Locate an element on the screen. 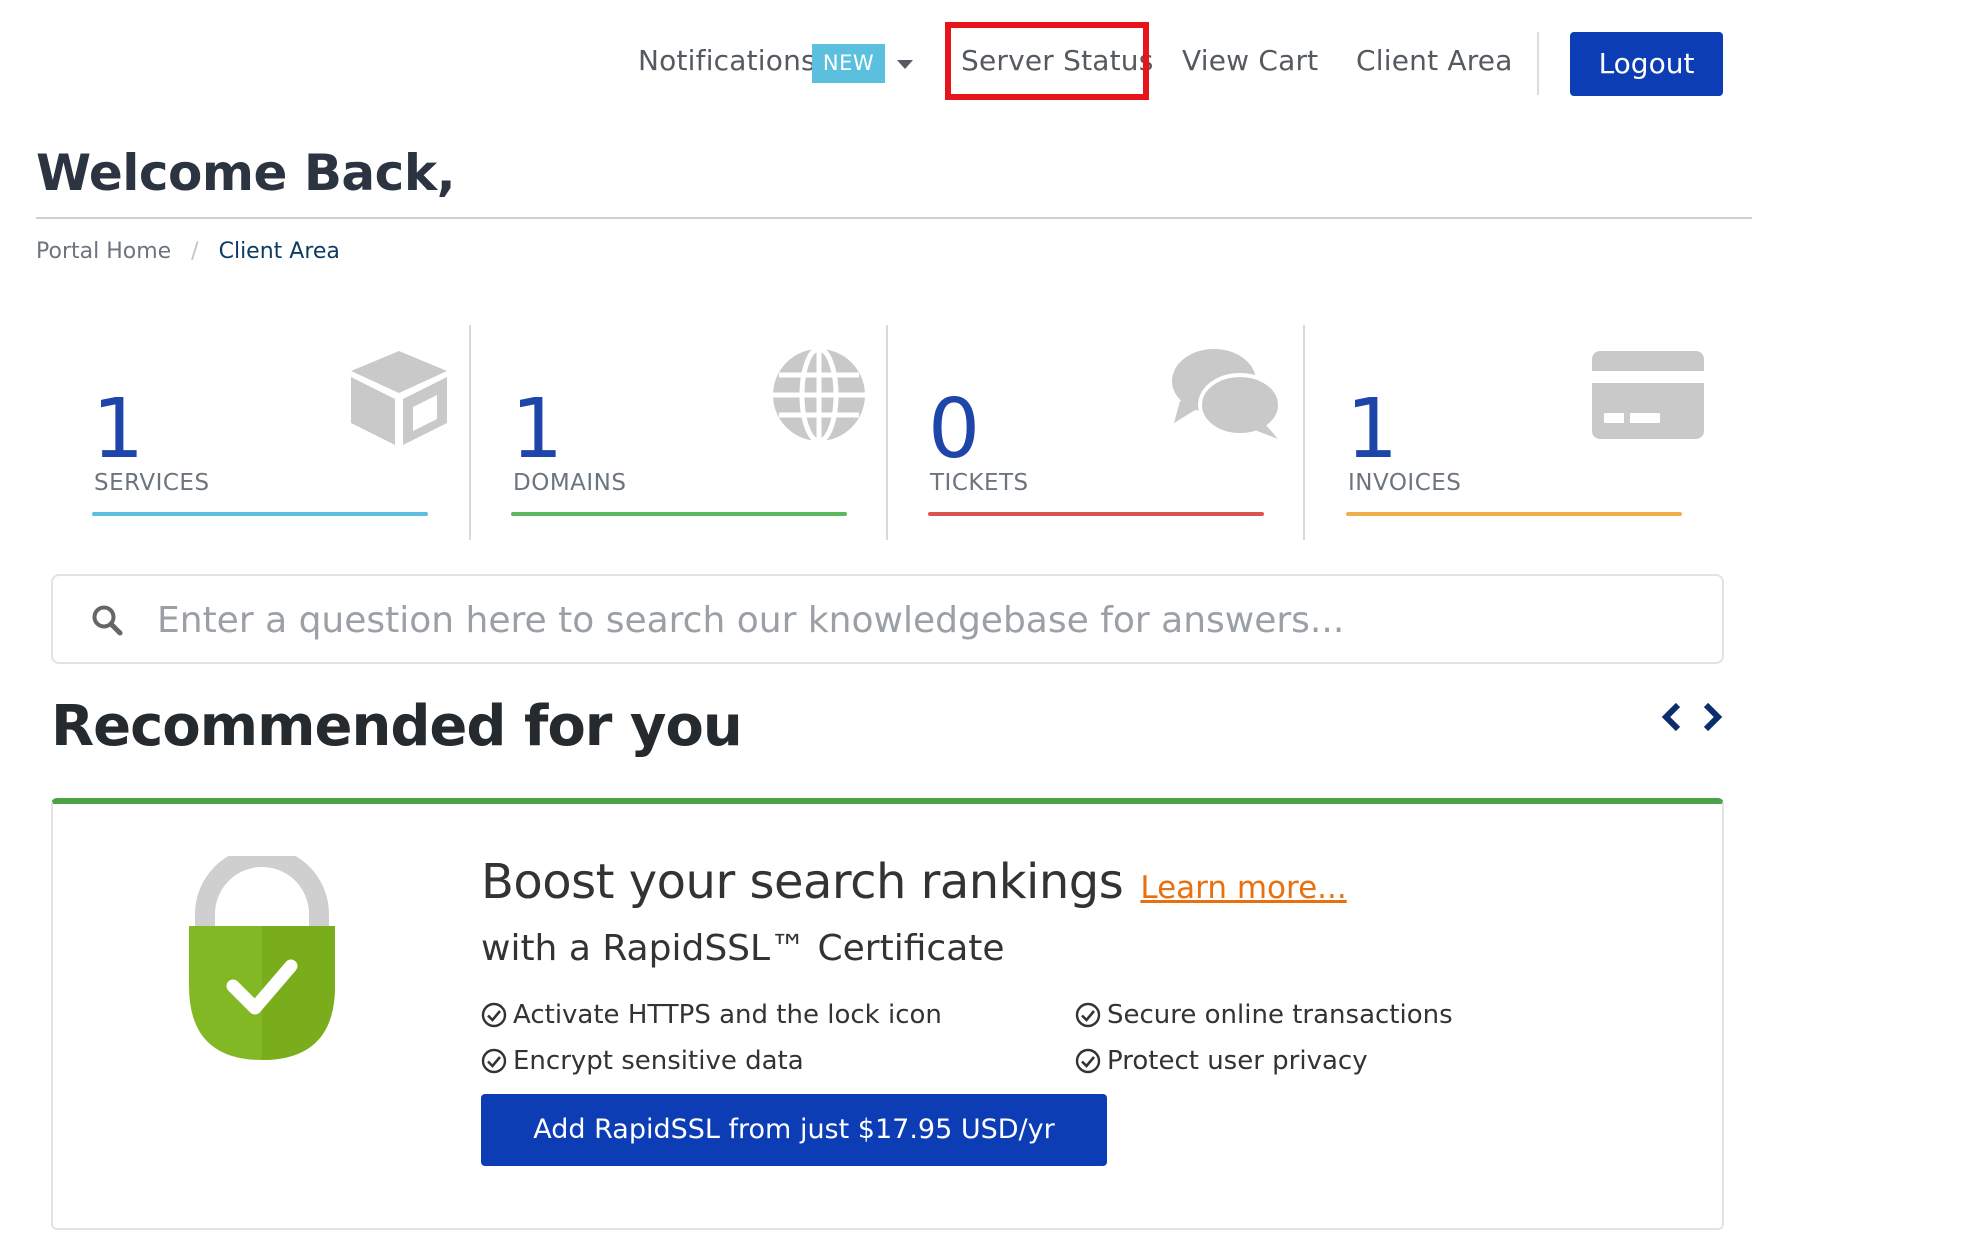  chevron-right-icon is located at coordinates (1712, 719).